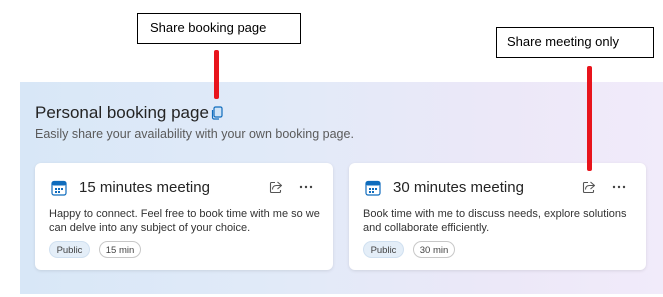 Image resolution: width=663 pixels, height=297 pixels. Describe the element at coordinates (458, 187) in the screenshot. I see `meeting-title: 30 minutes meeting` at that location.